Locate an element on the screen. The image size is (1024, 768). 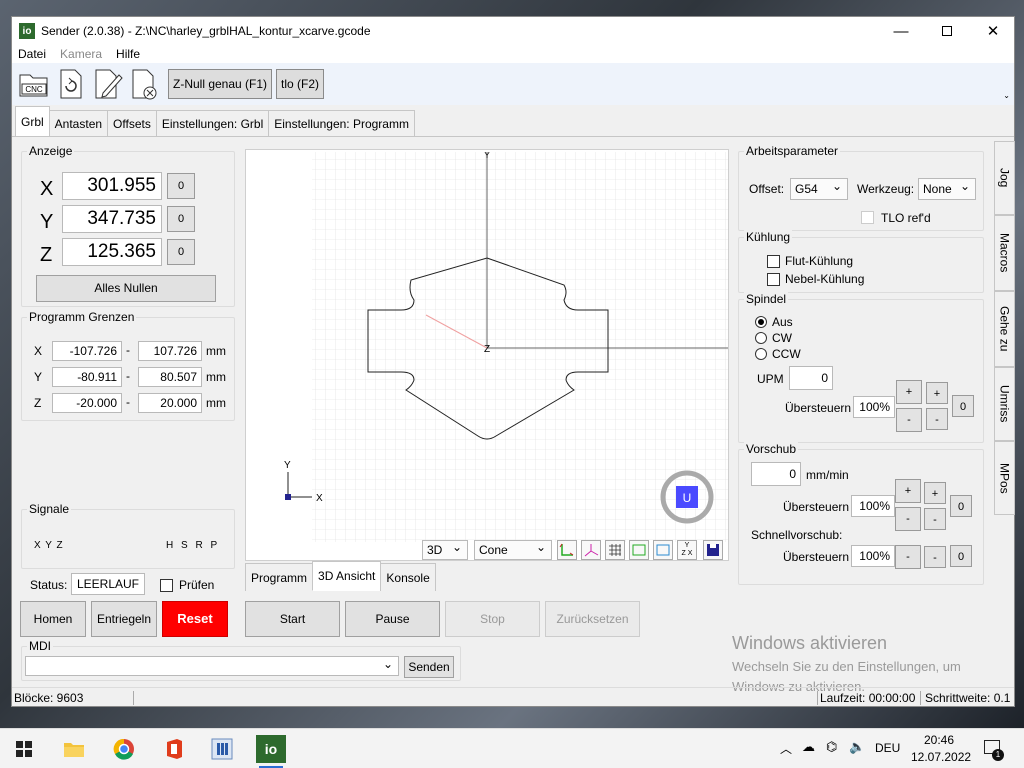
clock-time: 20:46 is located at coordinates (939, 740).